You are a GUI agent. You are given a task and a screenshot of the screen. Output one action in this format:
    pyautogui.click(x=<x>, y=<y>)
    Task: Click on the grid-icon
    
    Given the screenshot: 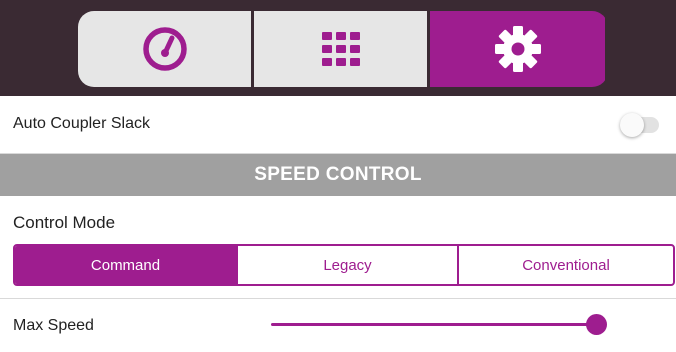 What is the action you would take?
    pyautogui.click(x=340, y=49)
    